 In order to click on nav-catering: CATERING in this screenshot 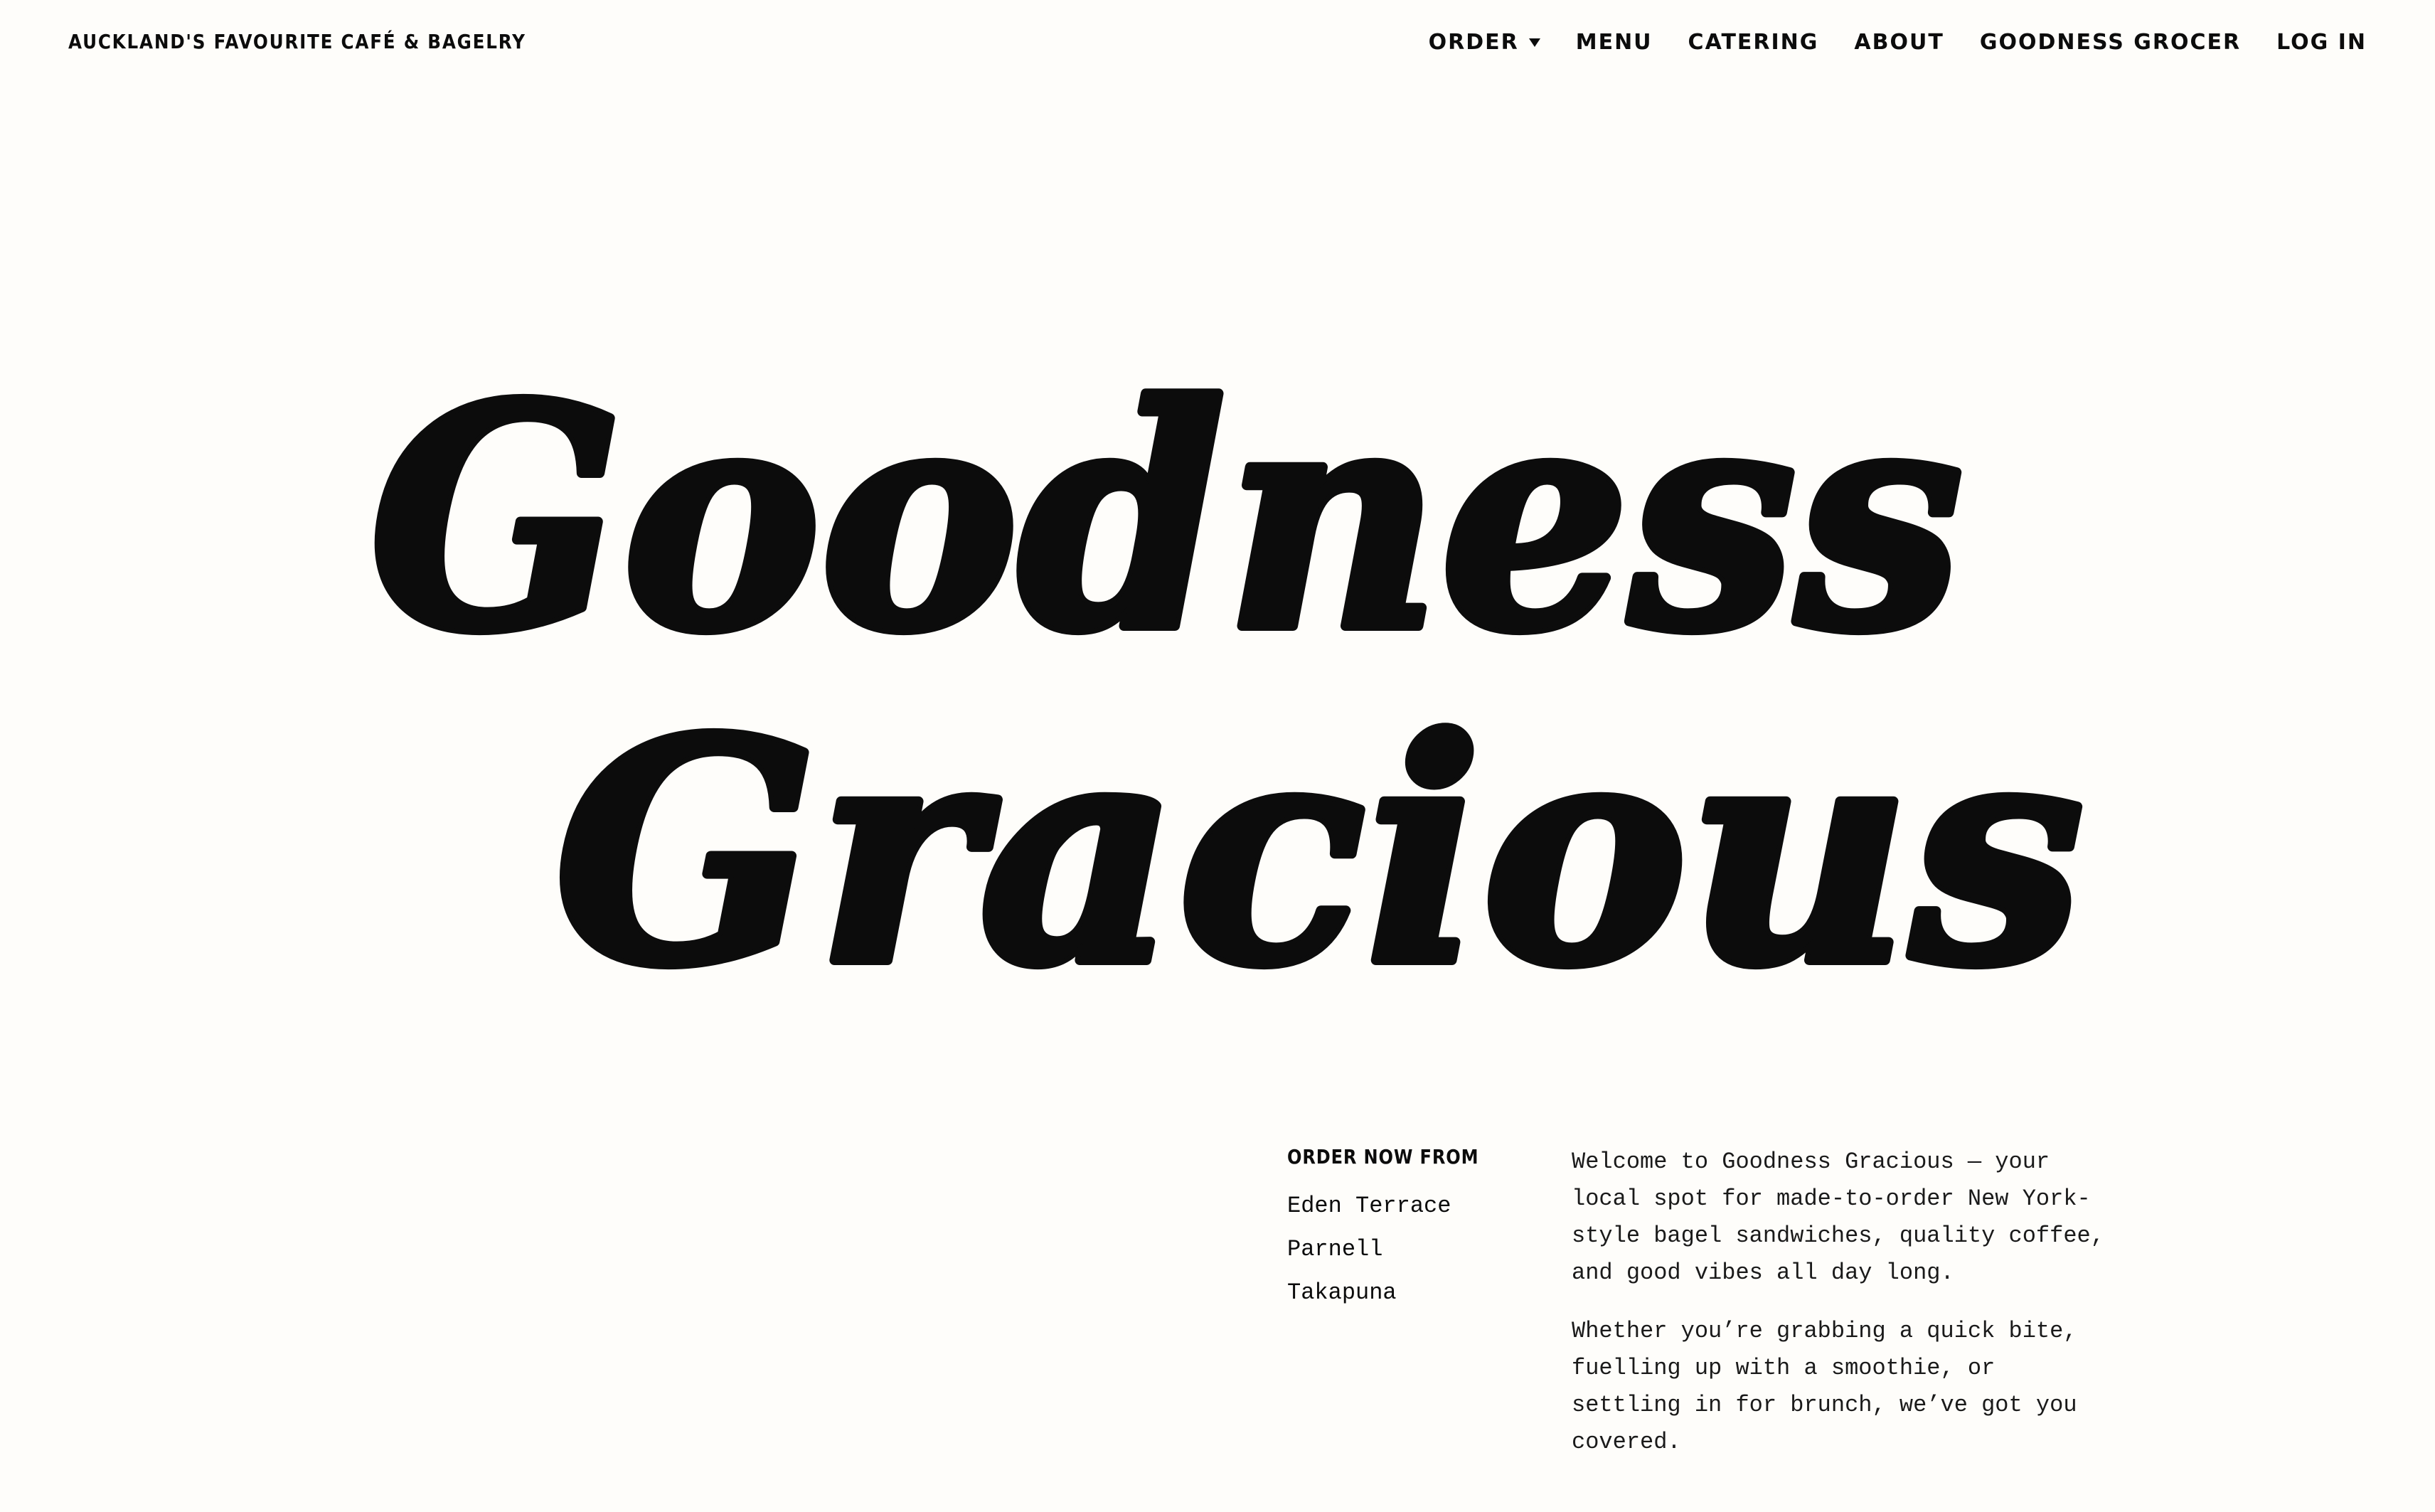, I will do `click(1754, 42)`.